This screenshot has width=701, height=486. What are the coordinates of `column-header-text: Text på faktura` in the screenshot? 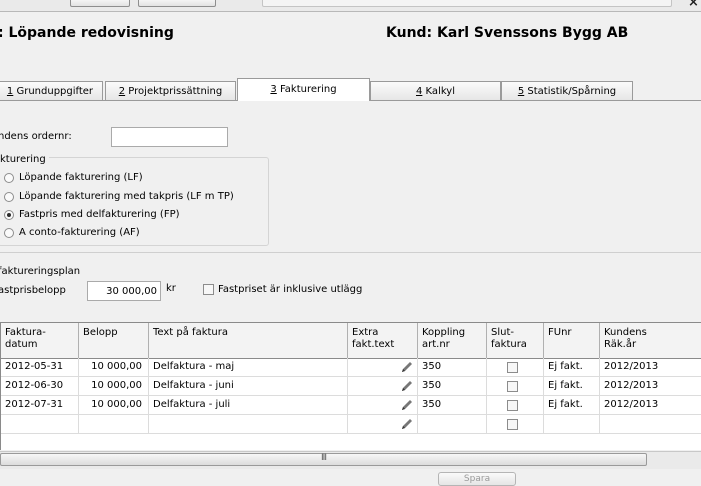 It's located at (248, 340).